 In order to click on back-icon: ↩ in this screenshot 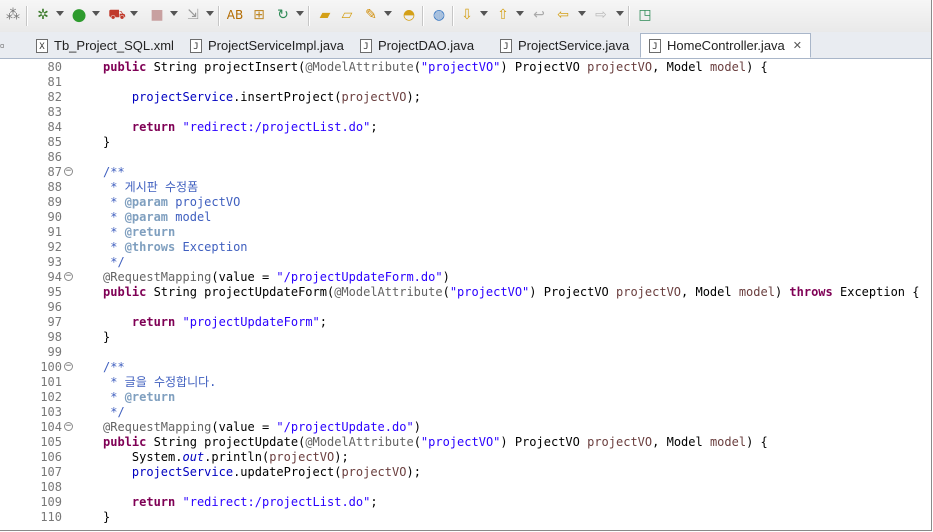, I will do `click(539, 15)`.